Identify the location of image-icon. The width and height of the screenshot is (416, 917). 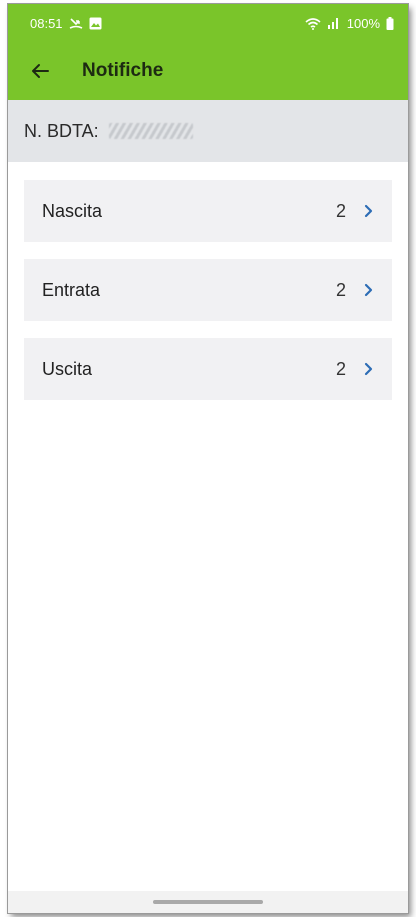
(95, 23).